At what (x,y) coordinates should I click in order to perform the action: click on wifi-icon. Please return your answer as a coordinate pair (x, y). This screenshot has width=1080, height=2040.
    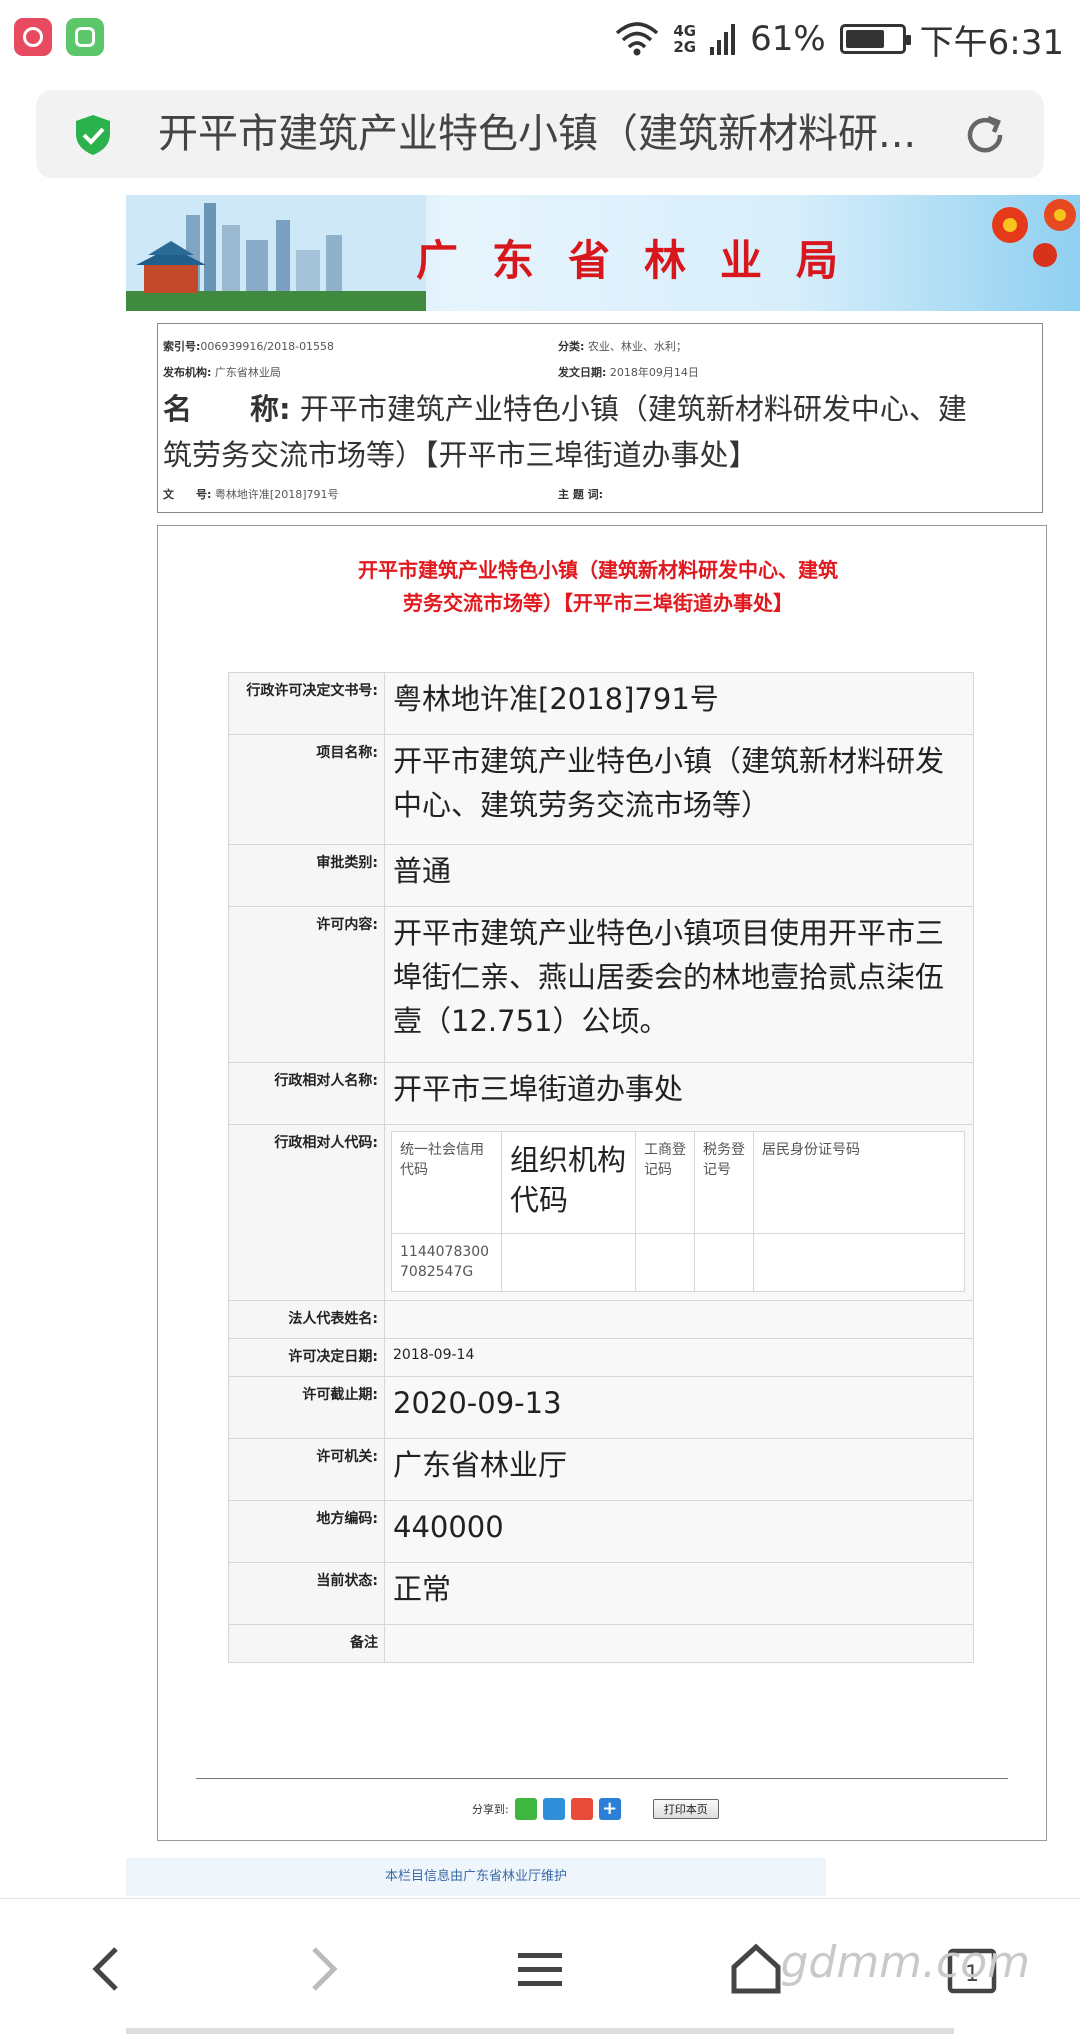
    Looking at the image, I should click on (637, 39).